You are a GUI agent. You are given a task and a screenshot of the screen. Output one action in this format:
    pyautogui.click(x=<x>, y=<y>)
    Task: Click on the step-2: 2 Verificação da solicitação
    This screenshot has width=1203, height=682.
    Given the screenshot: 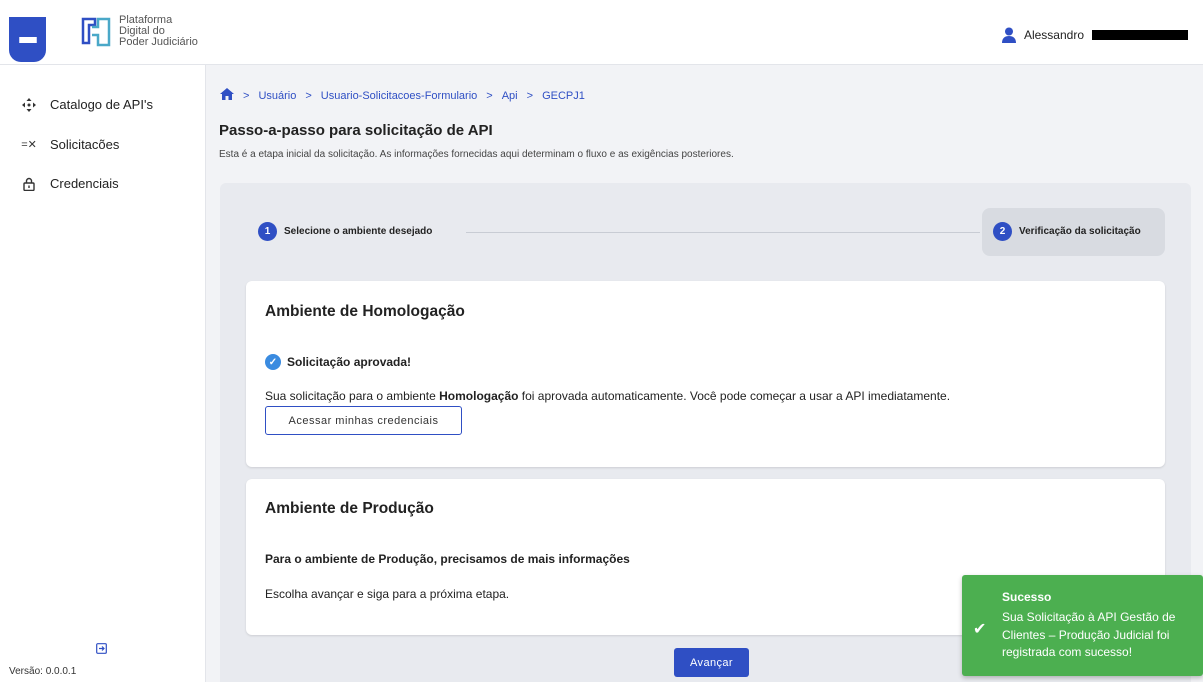 What is the action you would take?
    pyautogui.click(x=1067, y=231)
    